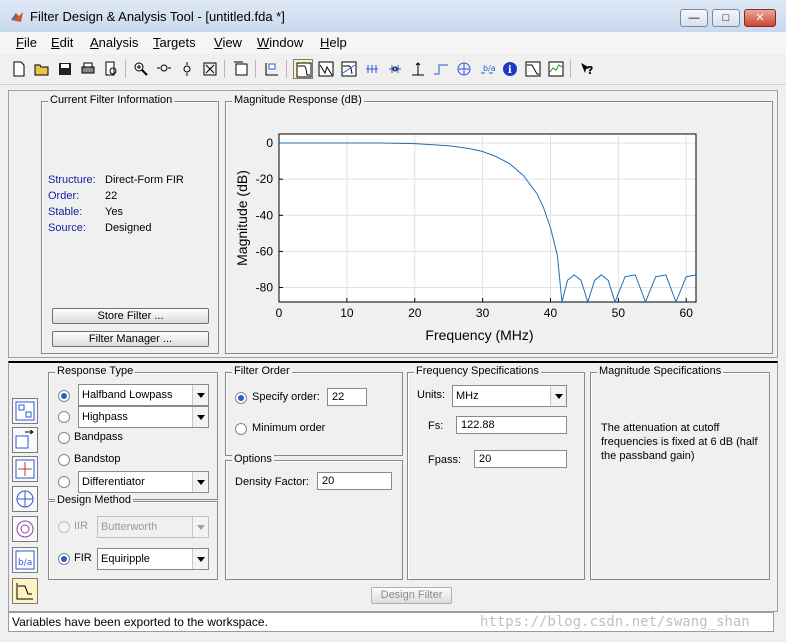 The width and height of the screenshot is (786, 642). What do you see at coordinates (464, 69) in the screenshot?
I see `pole-zero-icon` at bounding box center [464, 69].